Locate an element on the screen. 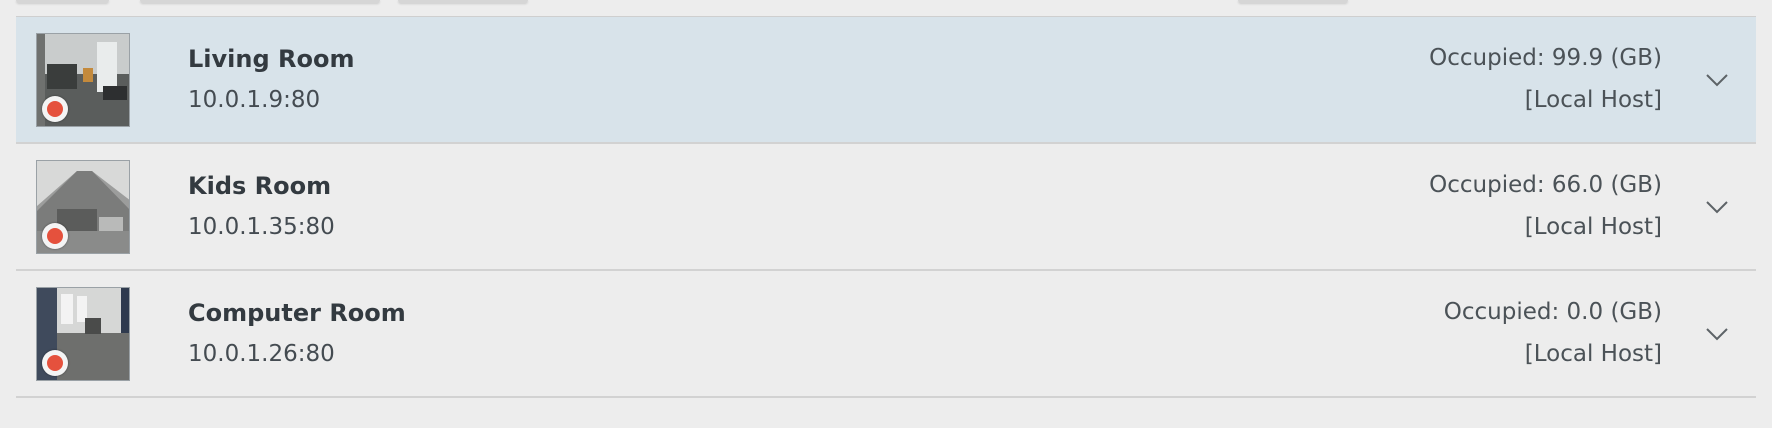  camera-name: Living Room is located at coordinates (271, 59).